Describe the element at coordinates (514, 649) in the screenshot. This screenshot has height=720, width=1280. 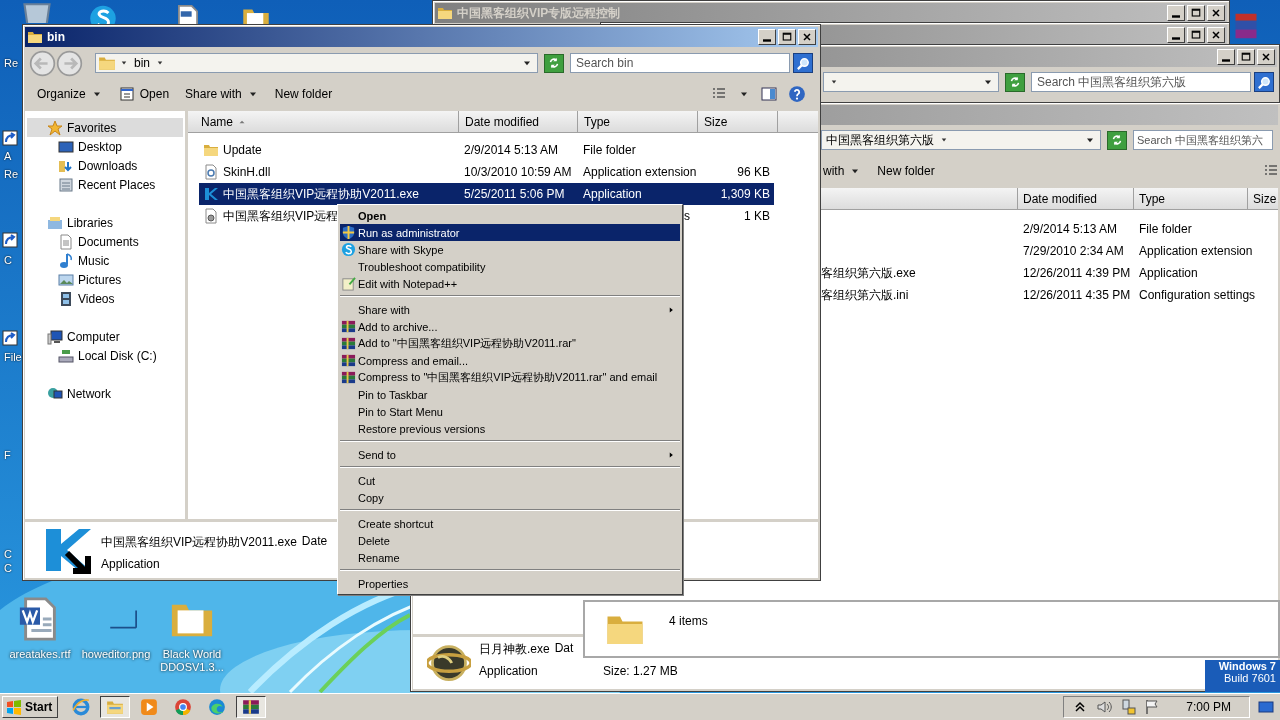
I see `file-name: 日月神教.exe` at that location.